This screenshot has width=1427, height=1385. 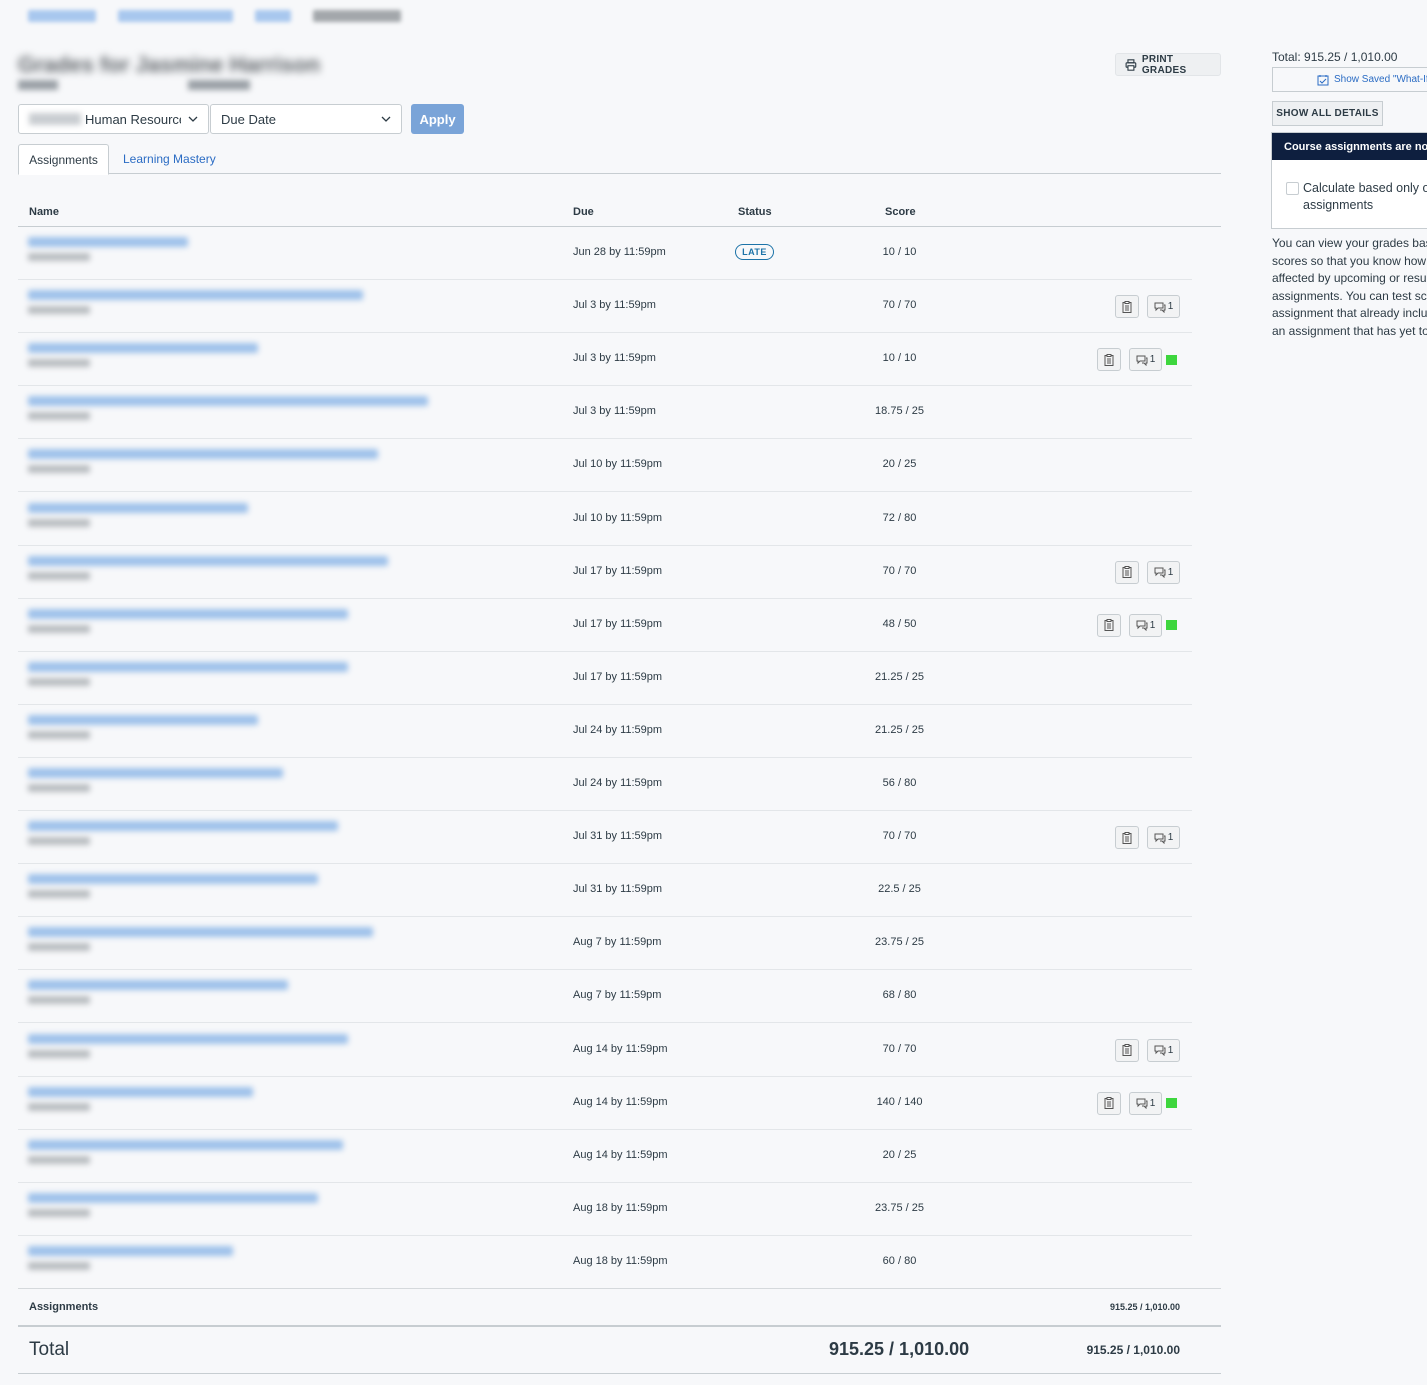 What do you see at coordinates (618, 676) in the screenshot?
I see `due-date: Jul 17 by 11:59pm` at bounding box center [618, 676].